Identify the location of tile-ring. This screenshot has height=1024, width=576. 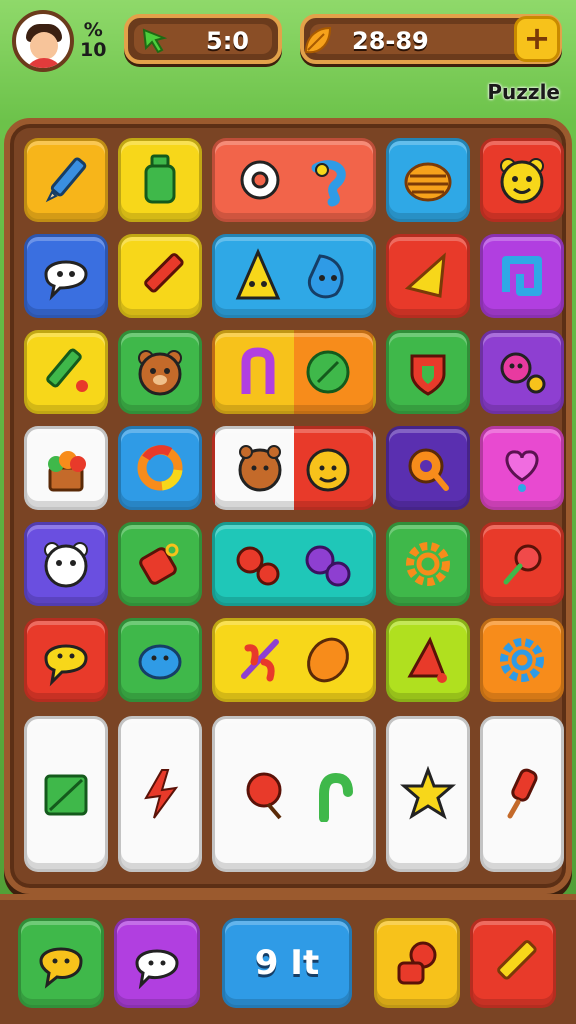
(160, 468).